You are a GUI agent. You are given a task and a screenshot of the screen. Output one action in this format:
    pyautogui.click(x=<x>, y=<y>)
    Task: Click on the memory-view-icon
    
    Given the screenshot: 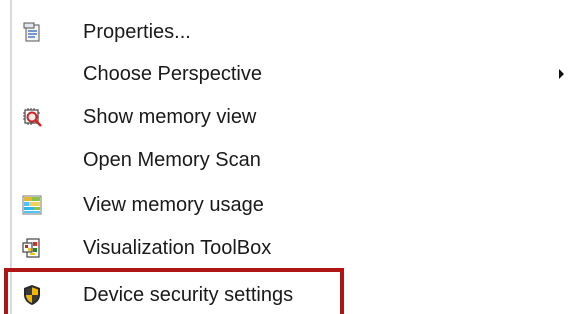 What is the action you would take?
    pyautogui.click(x=32, y=117)
    